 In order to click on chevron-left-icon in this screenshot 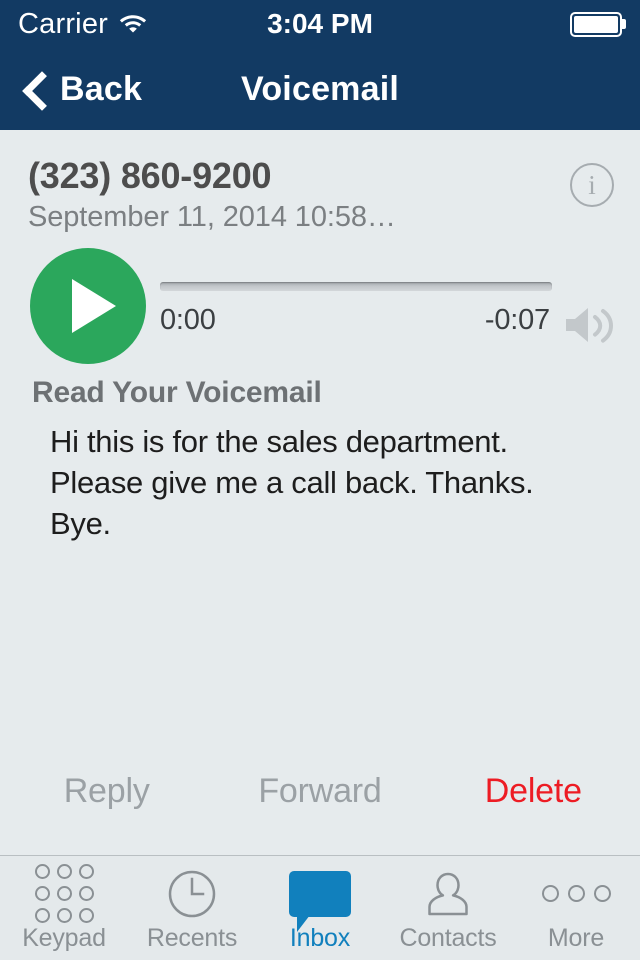, I will do `click(35, 89)`.